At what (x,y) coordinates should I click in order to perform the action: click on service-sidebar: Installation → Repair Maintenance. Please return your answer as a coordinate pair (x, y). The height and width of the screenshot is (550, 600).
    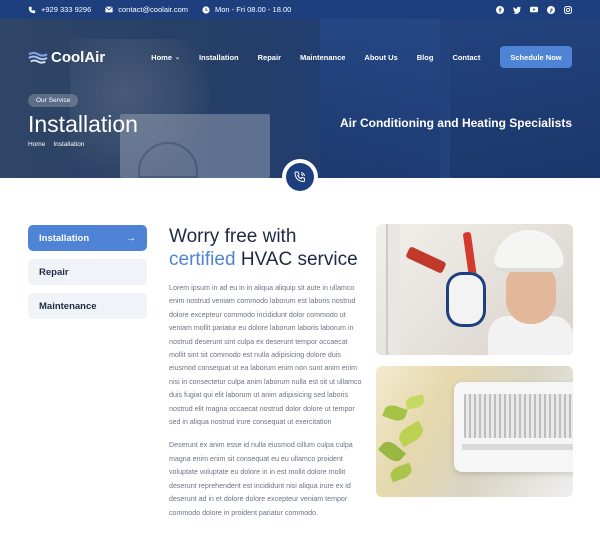
    Looking at the image, I should click on (87, 276).